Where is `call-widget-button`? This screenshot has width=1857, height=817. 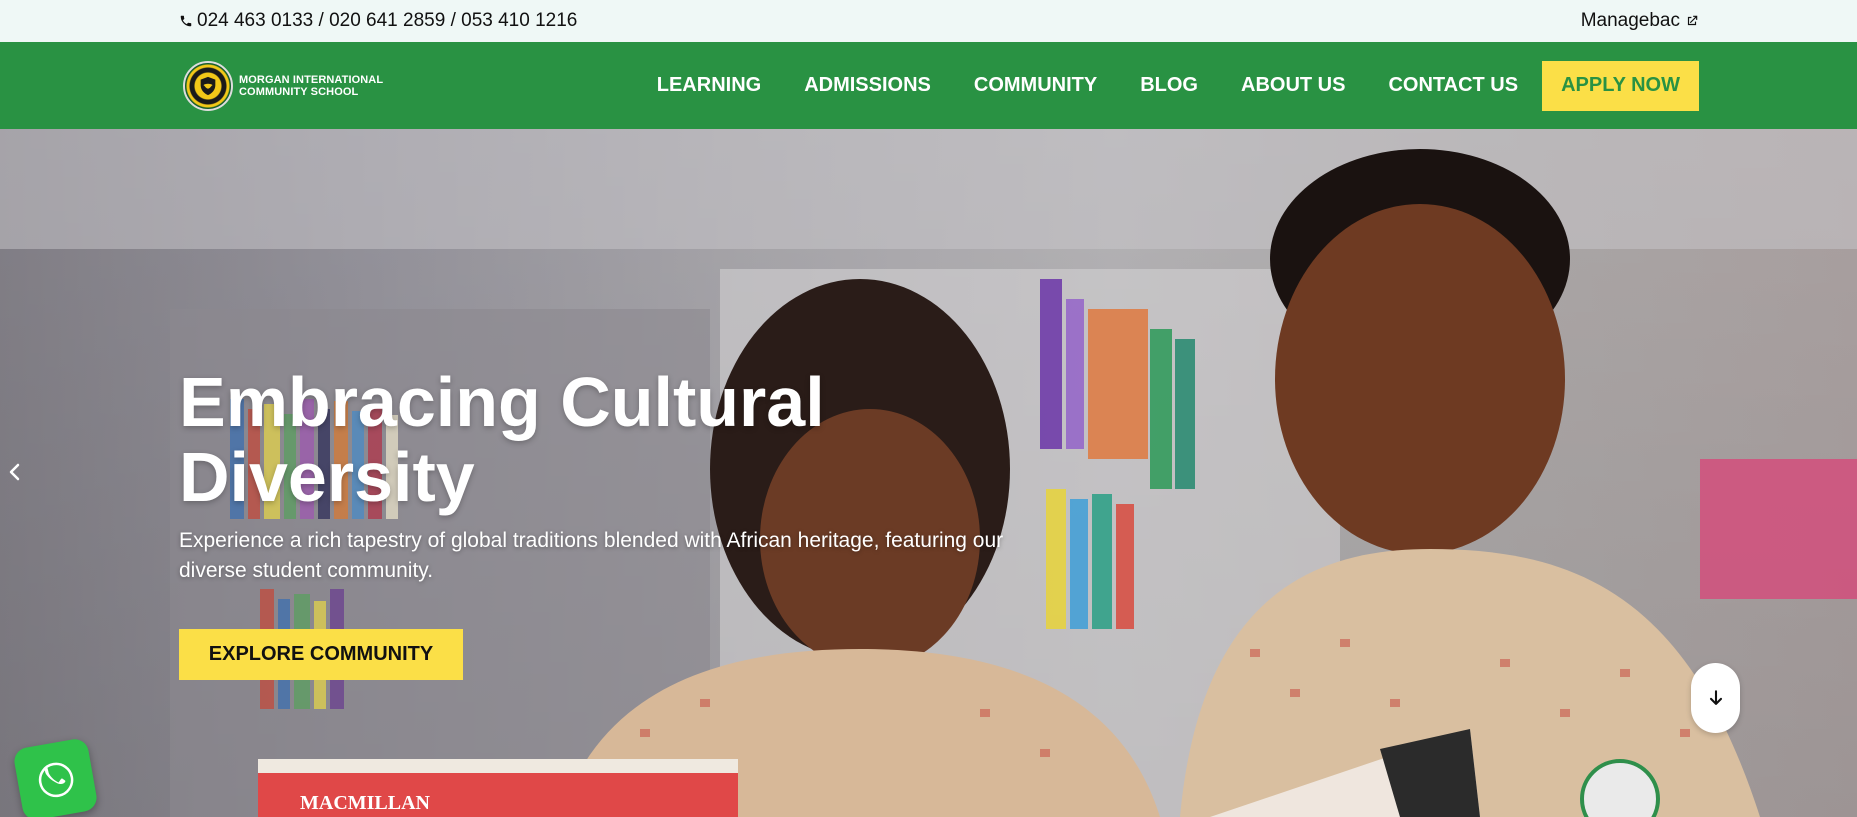 call-widget-button is located at coordinates (55, 777).